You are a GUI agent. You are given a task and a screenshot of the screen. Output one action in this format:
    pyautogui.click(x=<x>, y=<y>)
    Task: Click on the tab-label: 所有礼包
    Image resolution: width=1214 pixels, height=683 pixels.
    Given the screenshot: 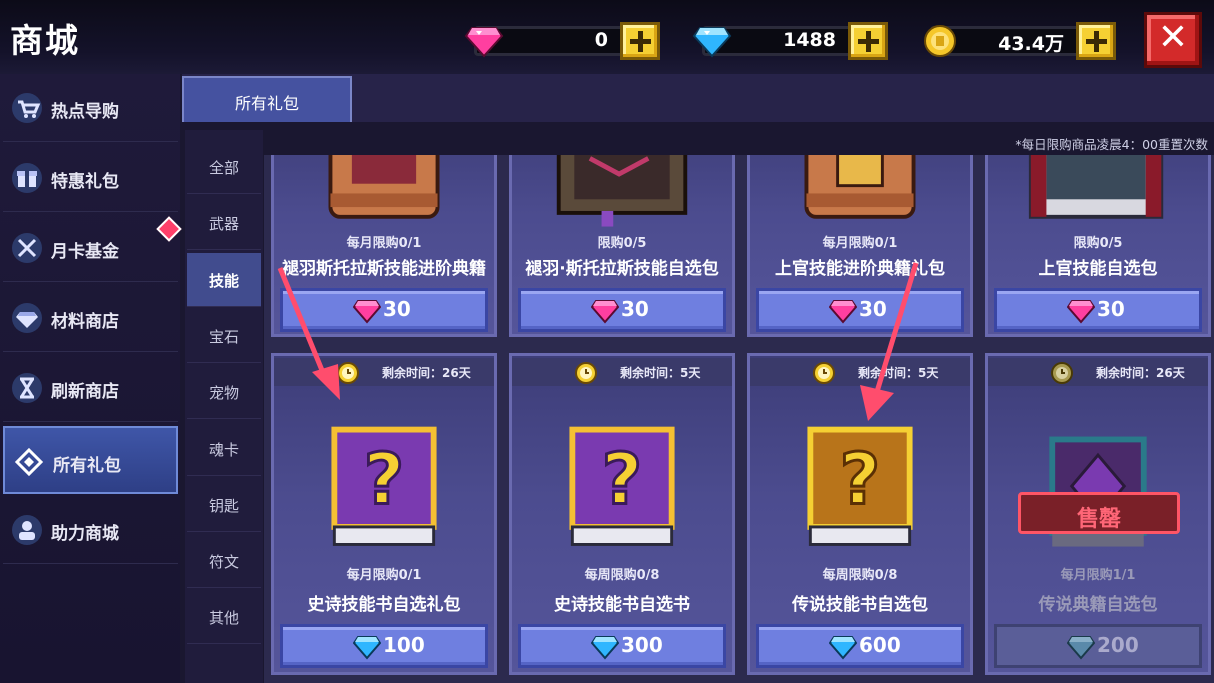 What is the action you would take?
    pyautogui.click(x=266, y=103)
    